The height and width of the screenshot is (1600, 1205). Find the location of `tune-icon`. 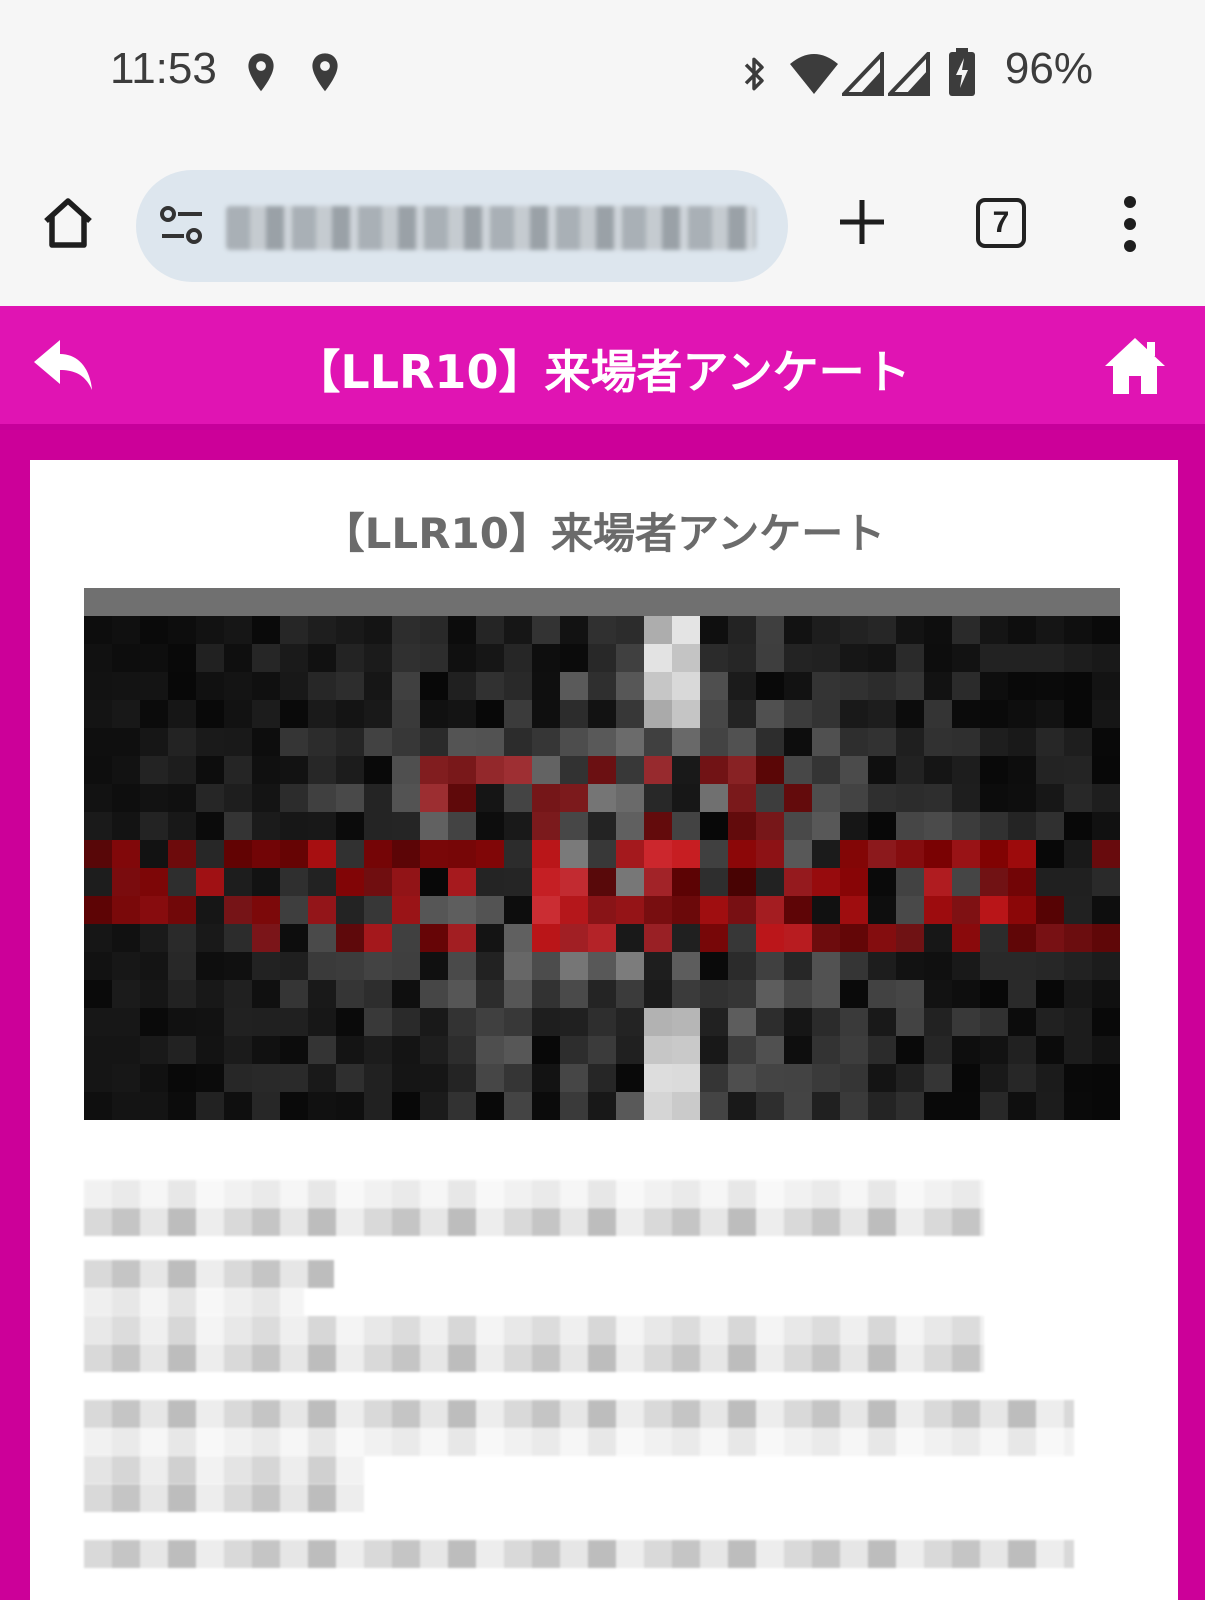

tune-icon is located at coordinates (182, 226).